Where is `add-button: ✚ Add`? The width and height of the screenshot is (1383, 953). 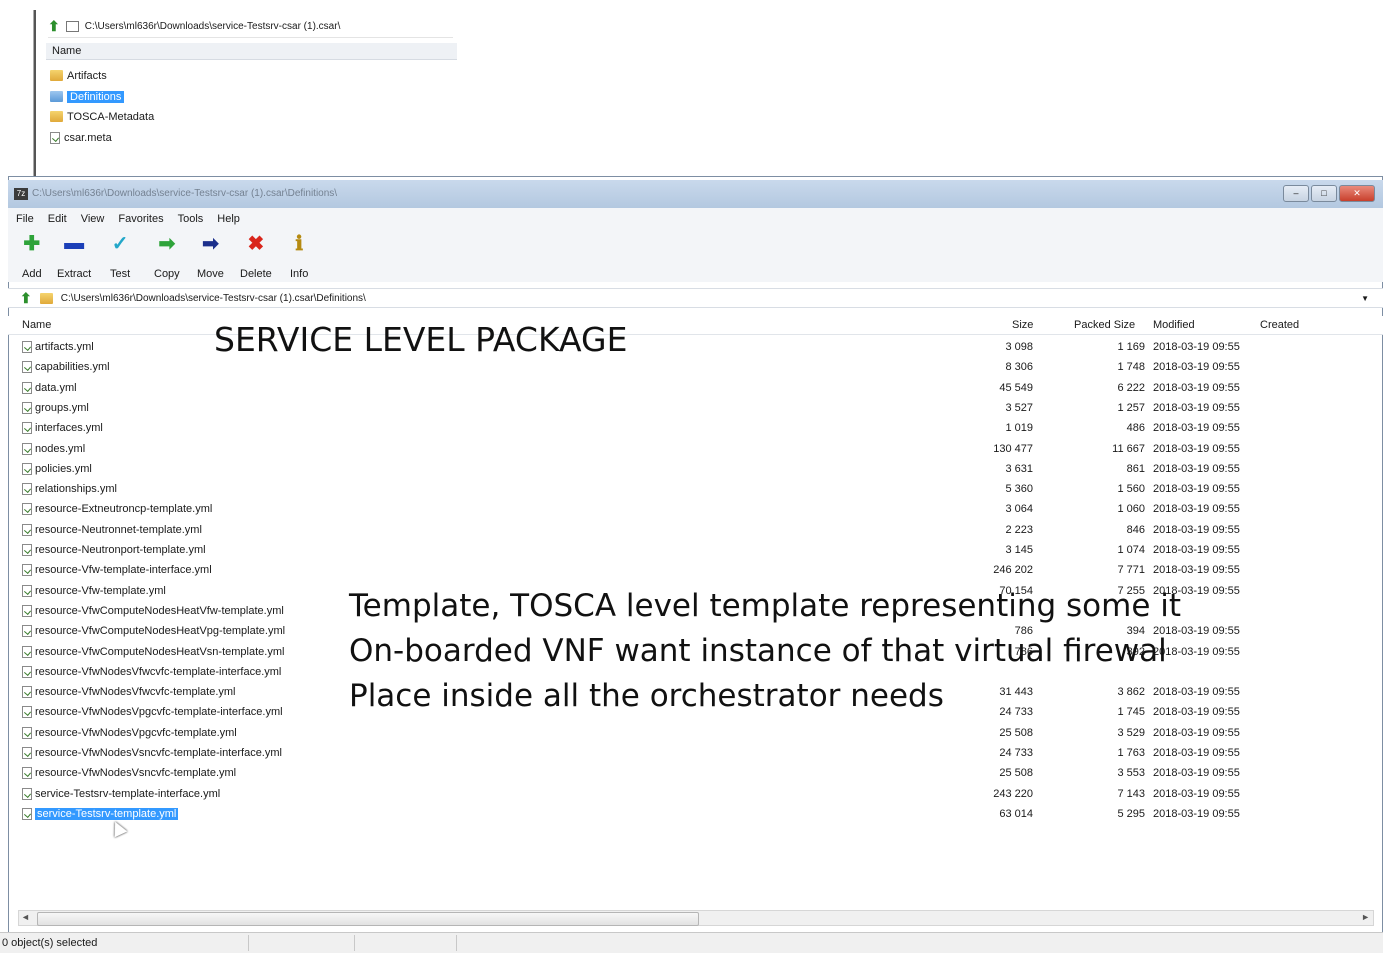
add-button: ✚ Add is located at coordinates (32, 256).